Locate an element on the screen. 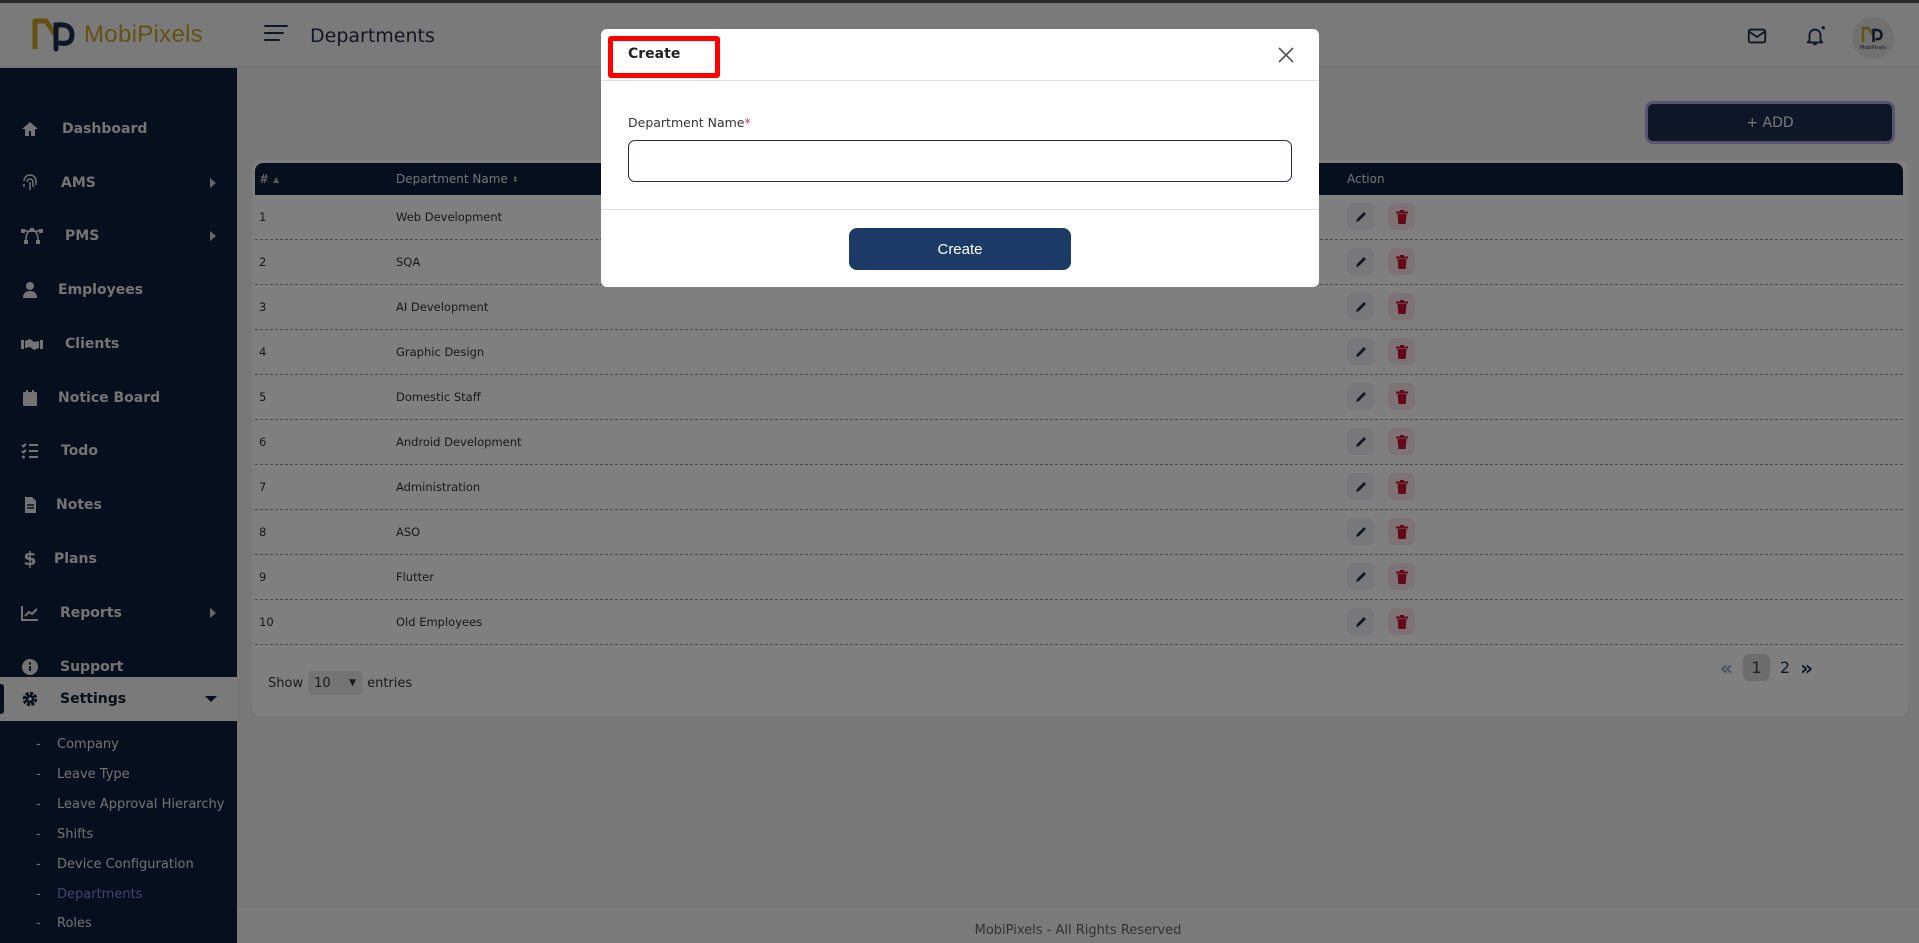 This screenshot has height=943, width=1919. department-name-label: Department Name* is located at coordinates (689, 122).